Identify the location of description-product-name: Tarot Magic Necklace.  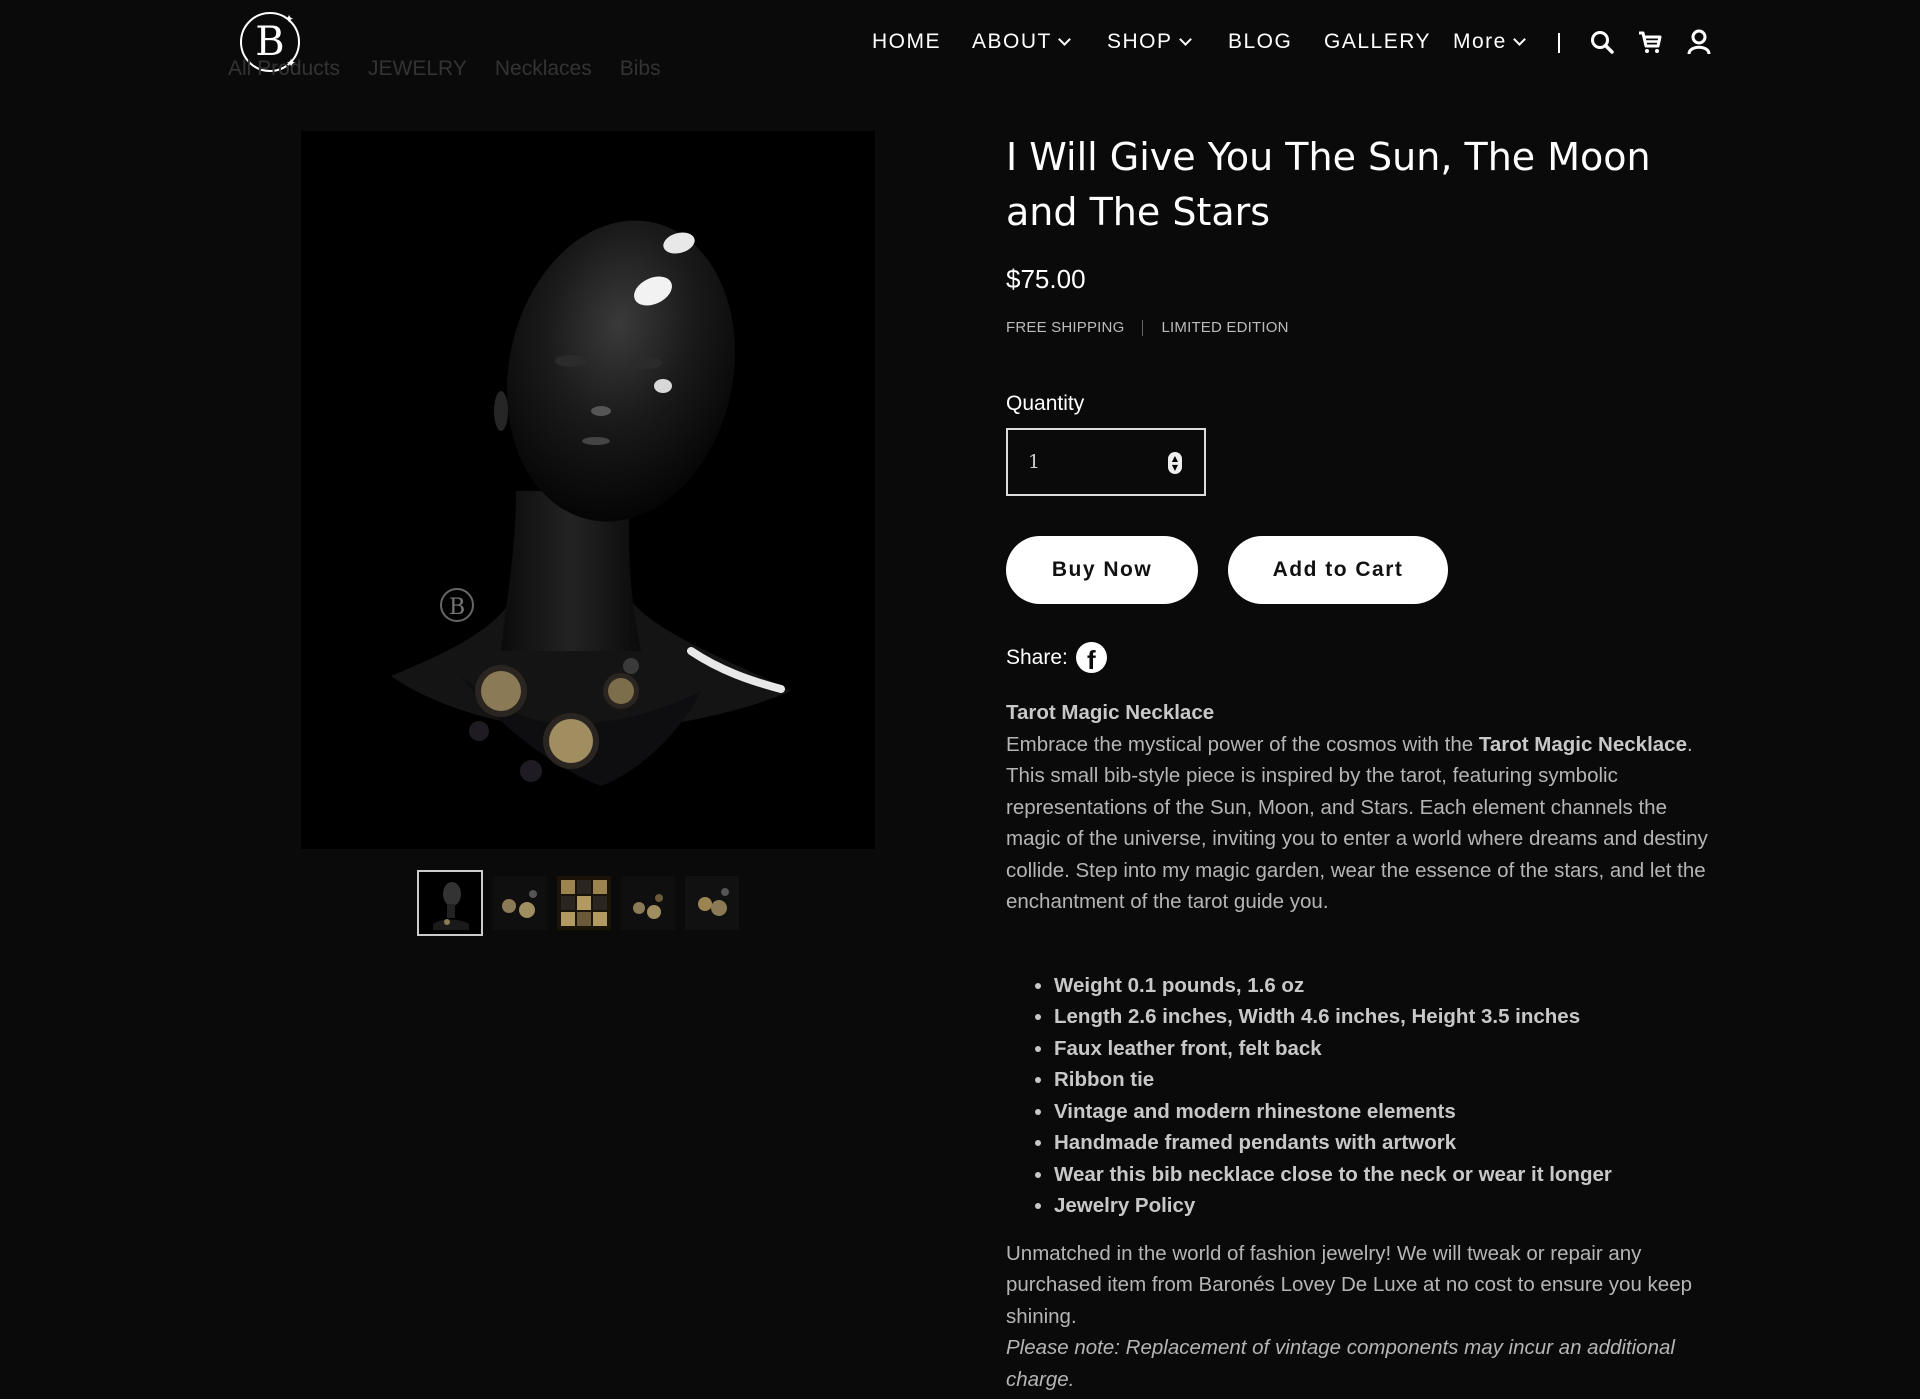
(1582, 744).